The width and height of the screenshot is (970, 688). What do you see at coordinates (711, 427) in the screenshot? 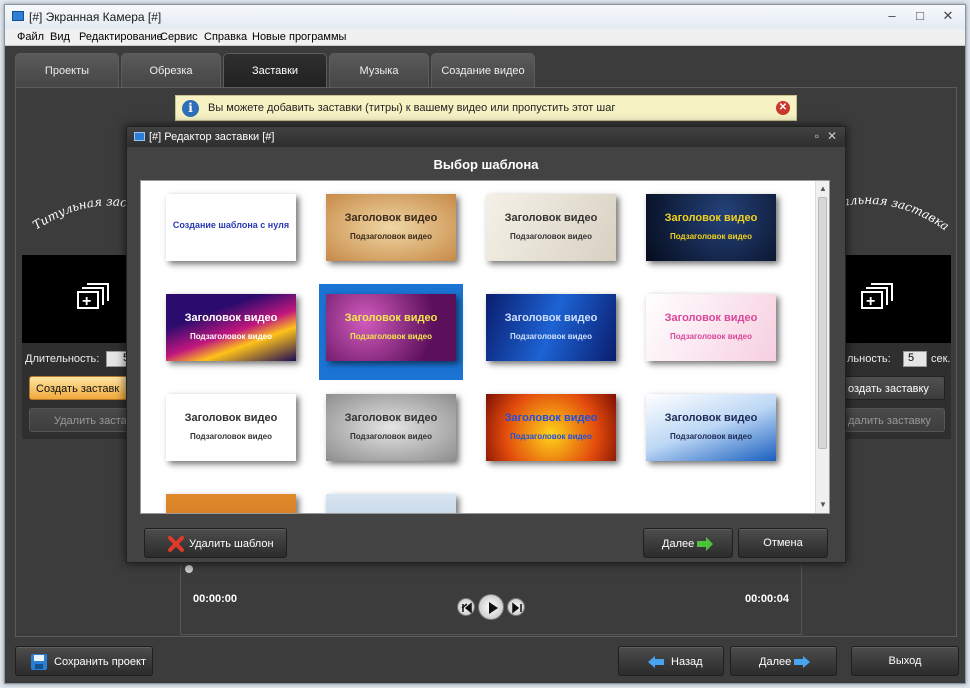
I see `template-tile-film: Заголовок видео Подзаголовок видео` at bounding box center [711, 427].